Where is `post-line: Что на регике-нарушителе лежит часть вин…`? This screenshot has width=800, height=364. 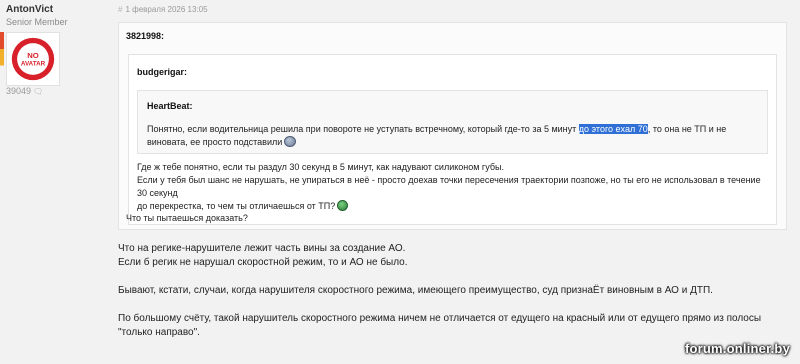 post-line: Что на регике-нарушителе лежит часть вин… is located at coordinates (262, 248).